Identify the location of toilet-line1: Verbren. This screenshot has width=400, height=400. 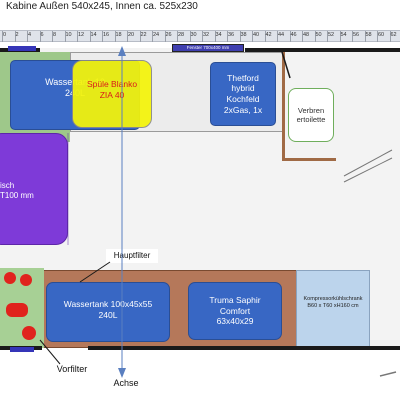
(311, 110).